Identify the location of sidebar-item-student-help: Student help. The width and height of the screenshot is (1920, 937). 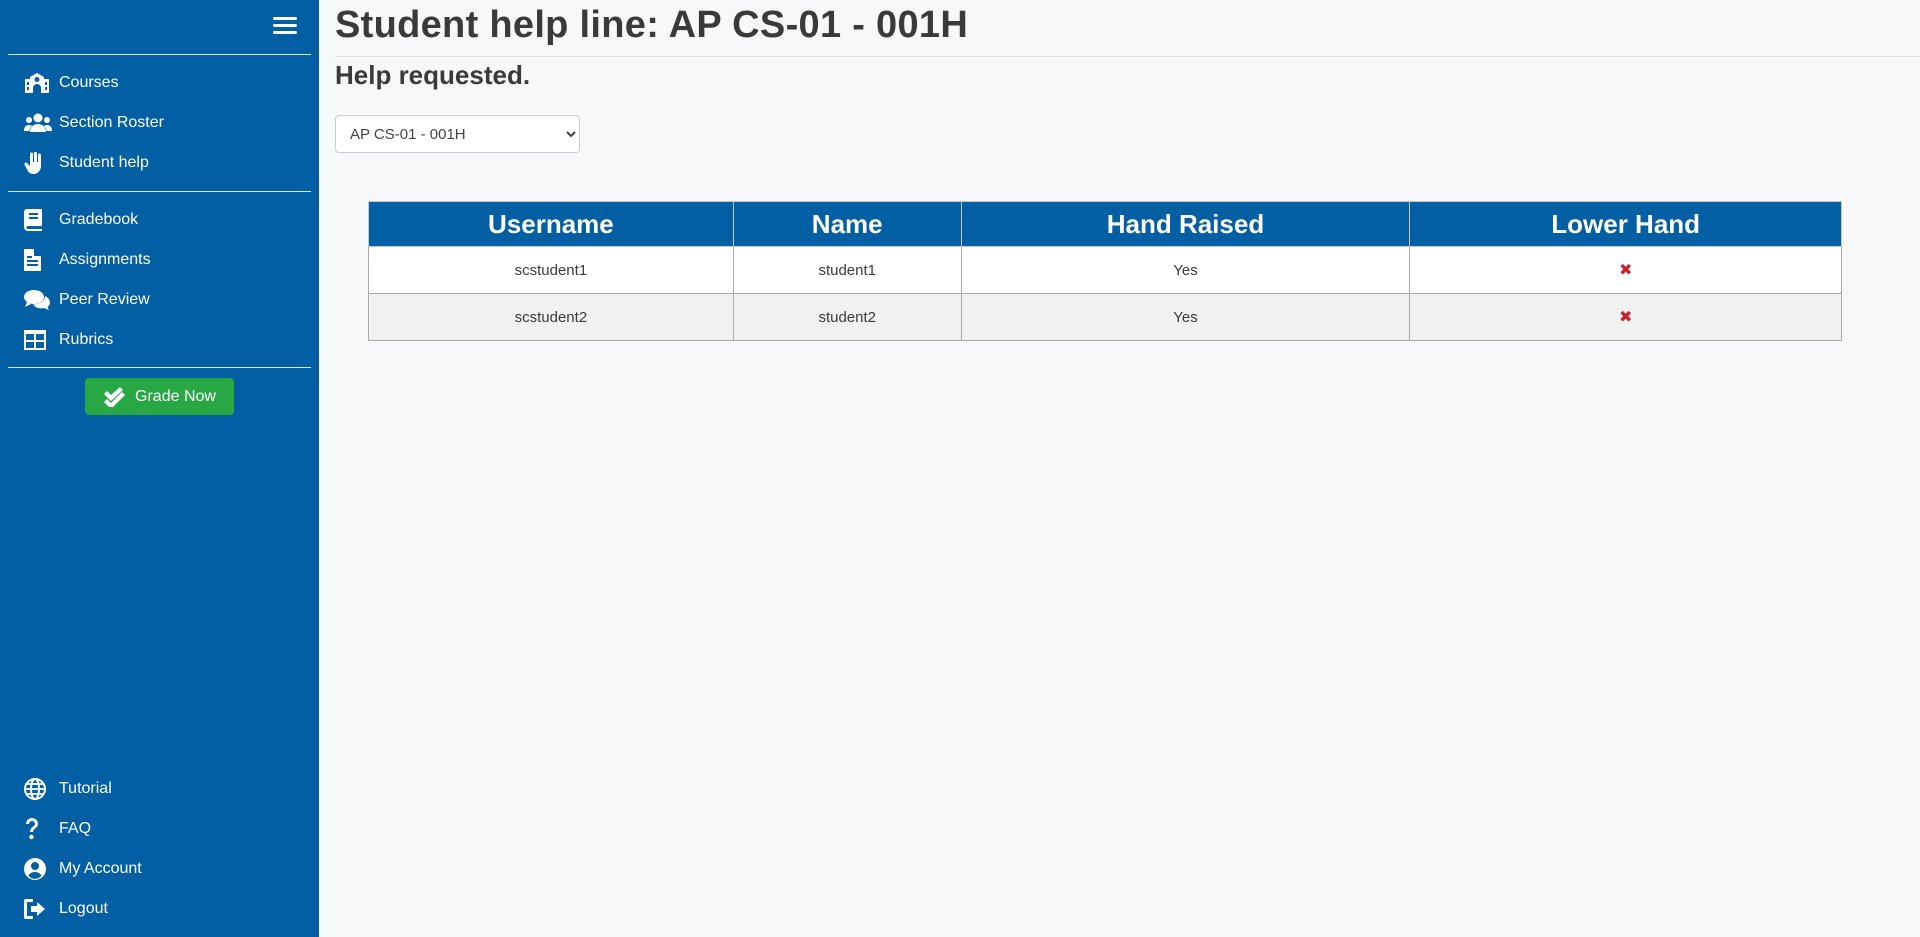
(86, 163).